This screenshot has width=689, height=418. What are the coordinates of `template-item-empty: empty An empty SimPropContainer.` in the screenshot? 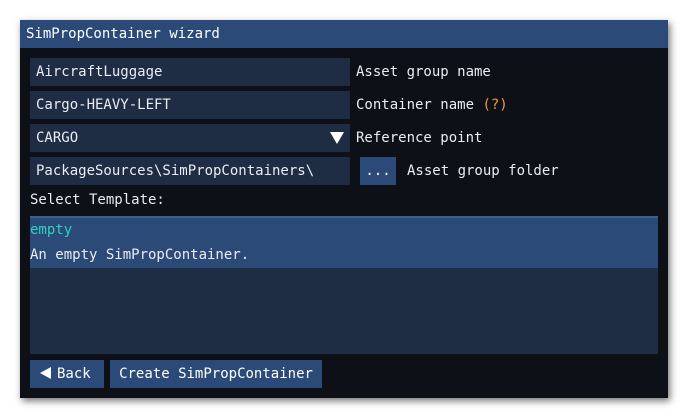 It's located at (344, 243).